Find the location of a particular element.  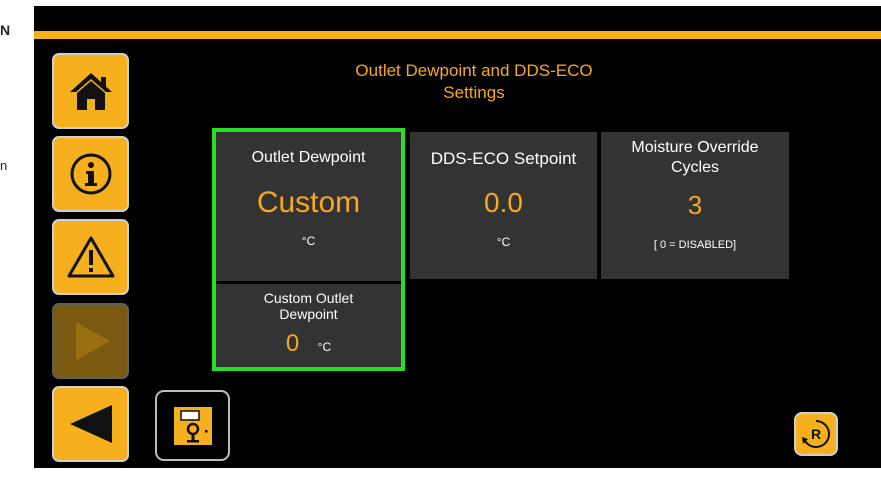

moisture-override-label-line1: Moisture Override is located at coordinates (695, 147).